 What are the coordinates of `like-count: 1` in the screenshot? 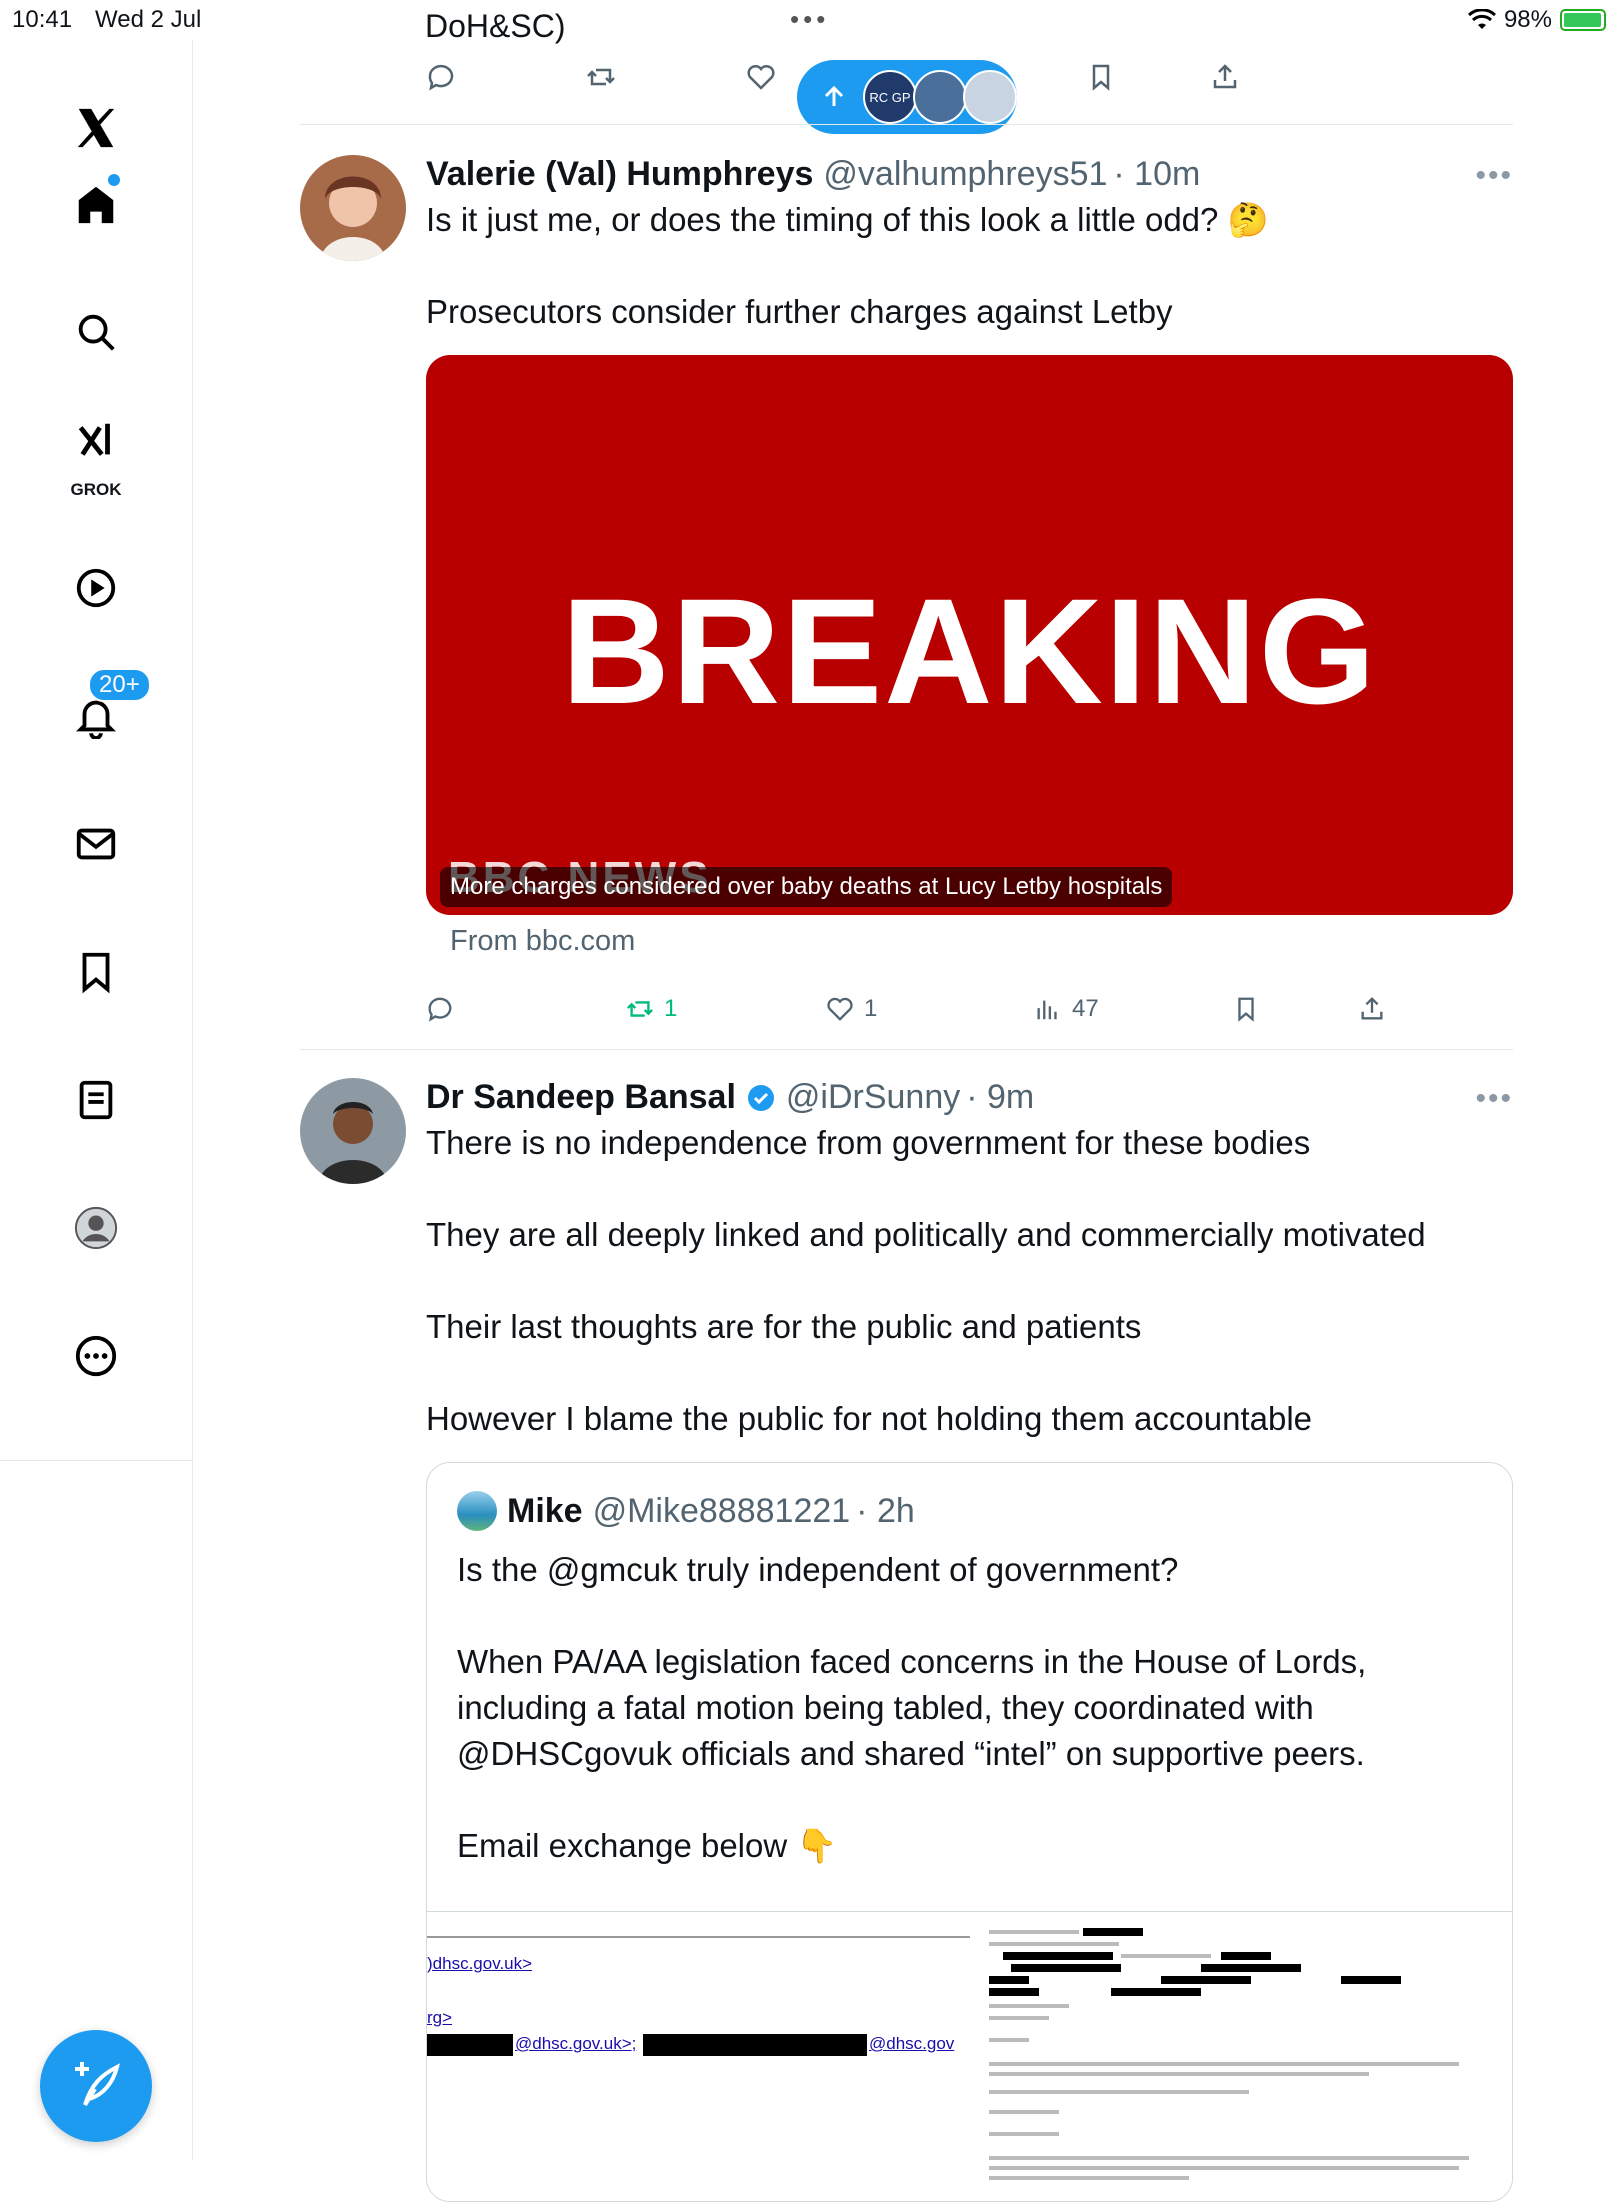 It's located at (871, 1008).